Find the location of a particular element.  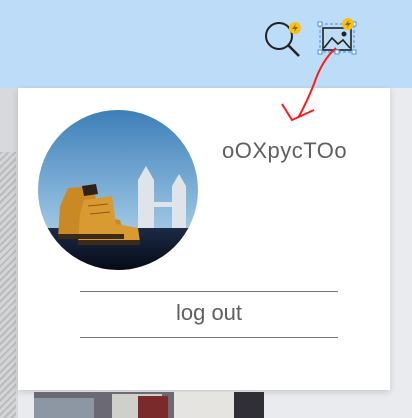

background-strip is located at coordinates (9, 253).